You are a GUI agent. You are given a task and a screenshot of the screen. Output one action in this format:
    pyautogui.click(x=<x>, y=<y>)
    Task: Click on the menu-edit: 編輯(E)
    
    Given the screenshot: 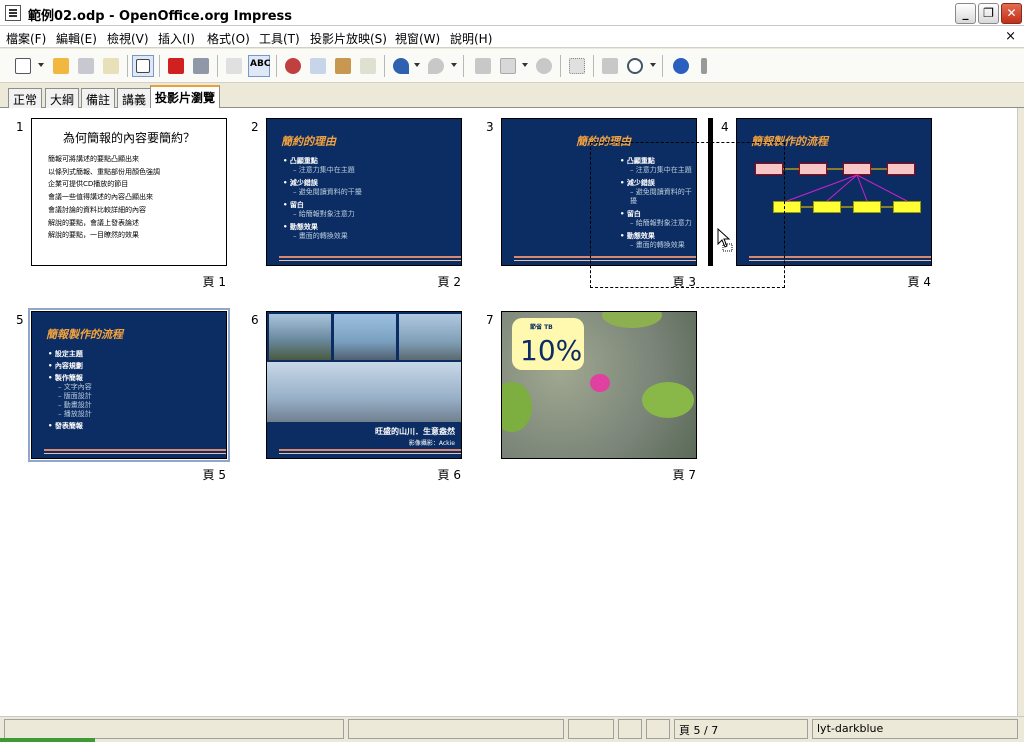 What is the action you would take?
    pyautogui.click(x=76, y=38)
    